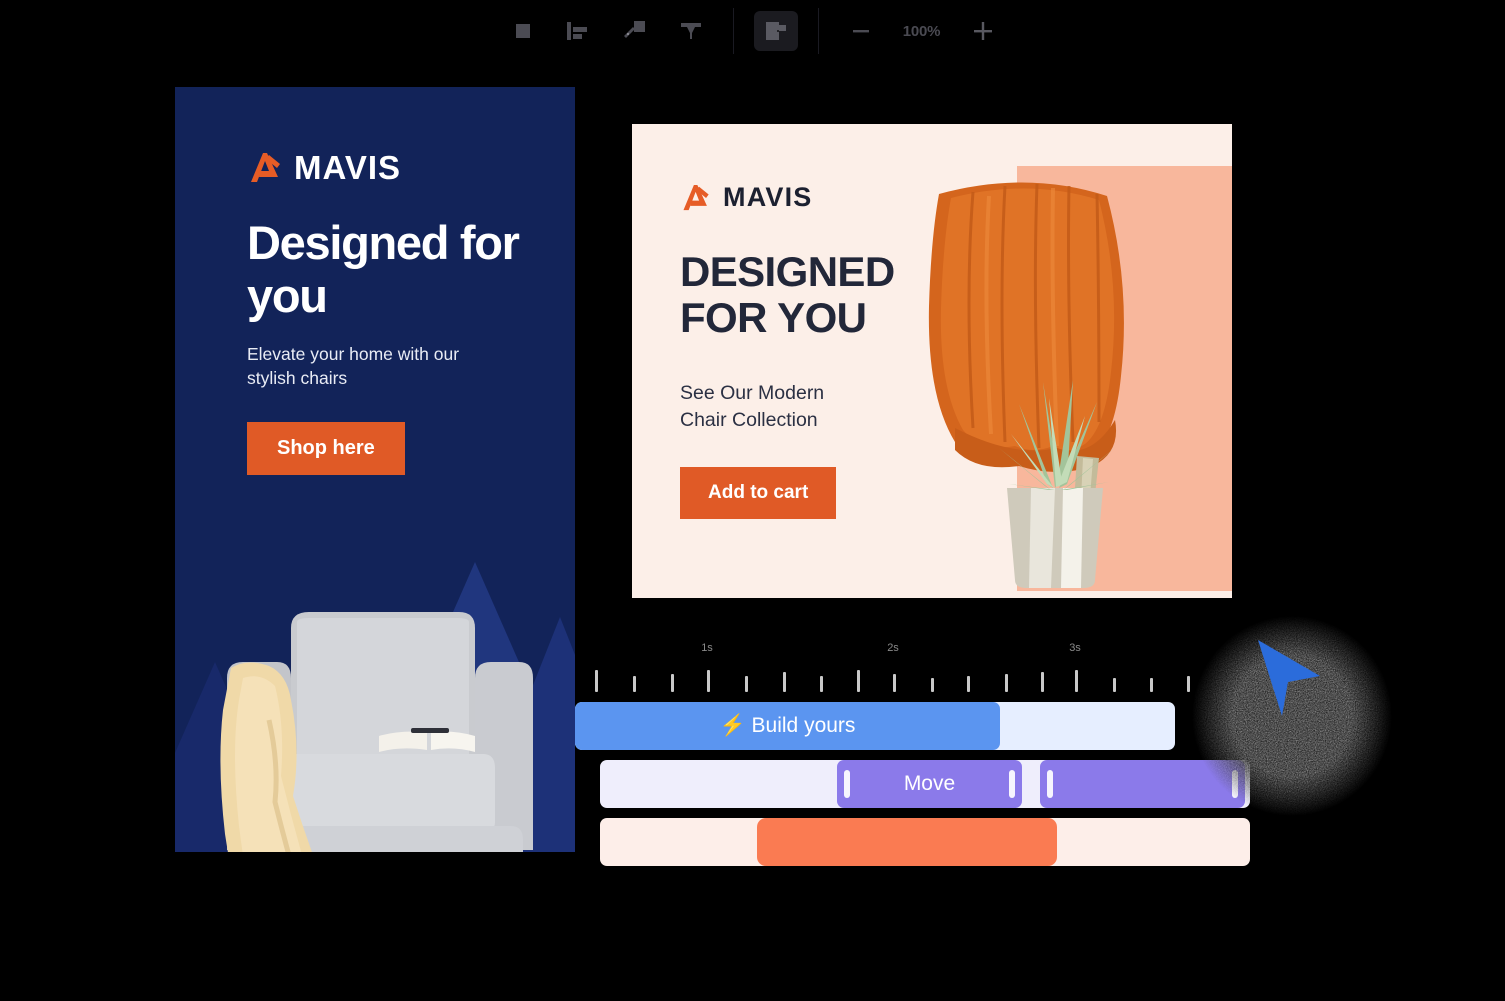 This screenshot has width=1505, height=1001. I want to click on orange-chair-and-plant-photo, so click(1026, 385).